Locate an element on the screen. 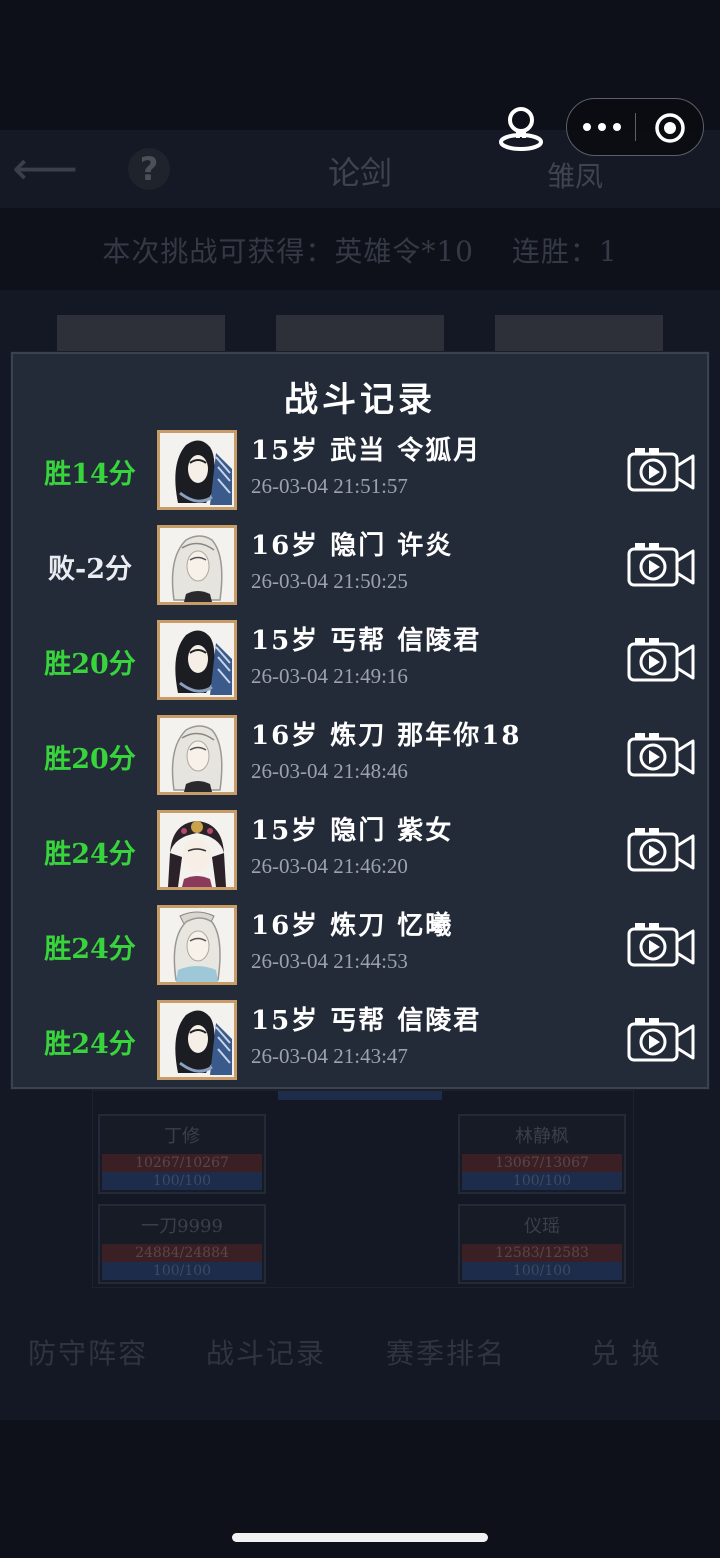 The width and height of the screenshot is (720, 1558). tab-defense-lineup: 防守阵容 is located at coordinates (88, 1352).